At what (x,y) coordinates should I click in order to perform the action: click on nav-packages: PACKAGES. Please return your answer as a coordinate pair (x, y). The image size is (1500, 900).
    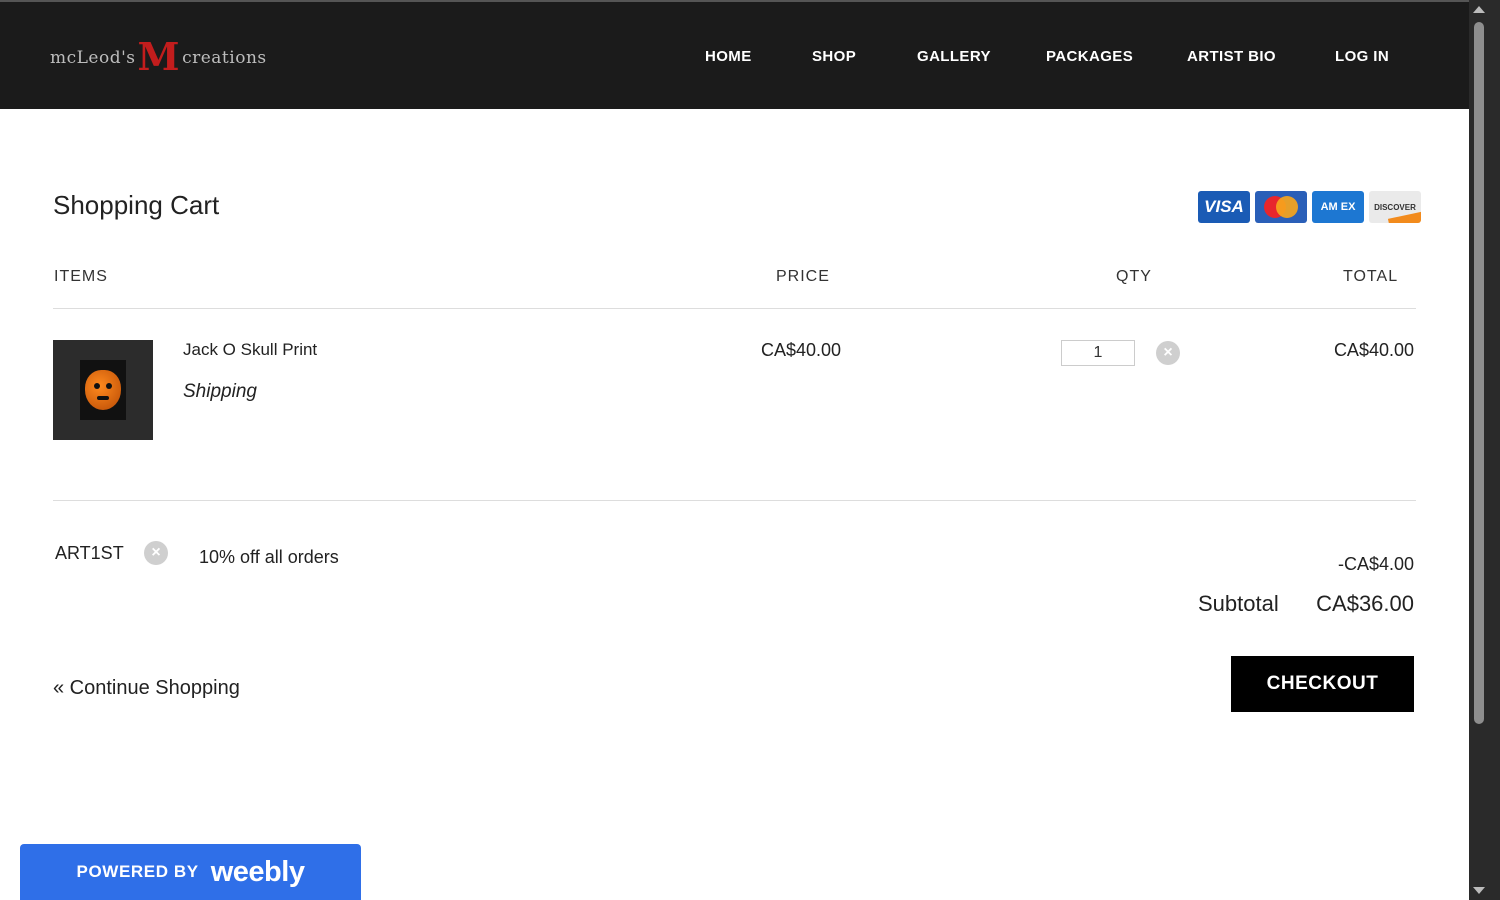
    Looking at the image, I should click on (1089, 56).